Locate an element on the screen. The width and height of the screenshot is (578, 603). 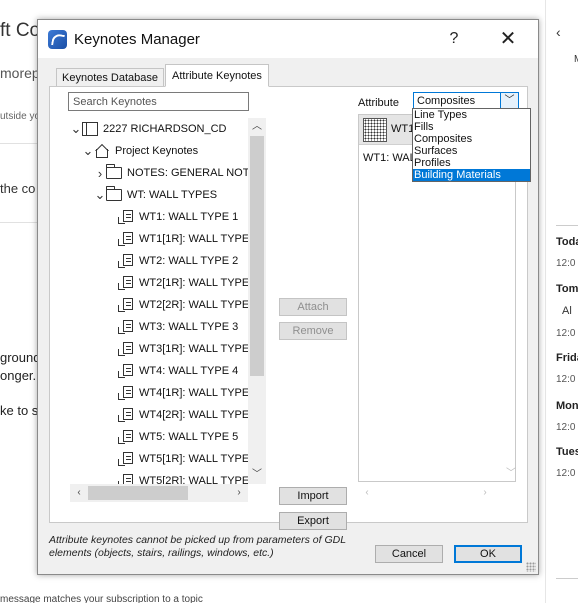
tree-item-label: WT4[1R]: WALL TYPE is located at coordinates (193, 393).